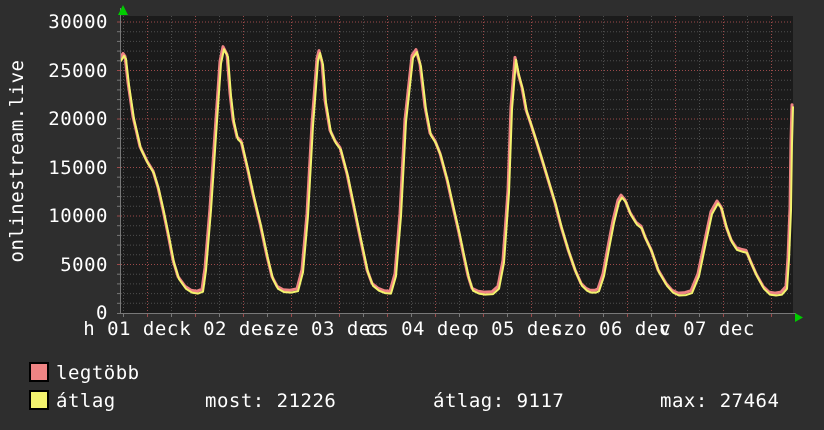 The height and width of the screenshot is (430, 824). I want to click on stat-most-label: most:, so click(235, 401).